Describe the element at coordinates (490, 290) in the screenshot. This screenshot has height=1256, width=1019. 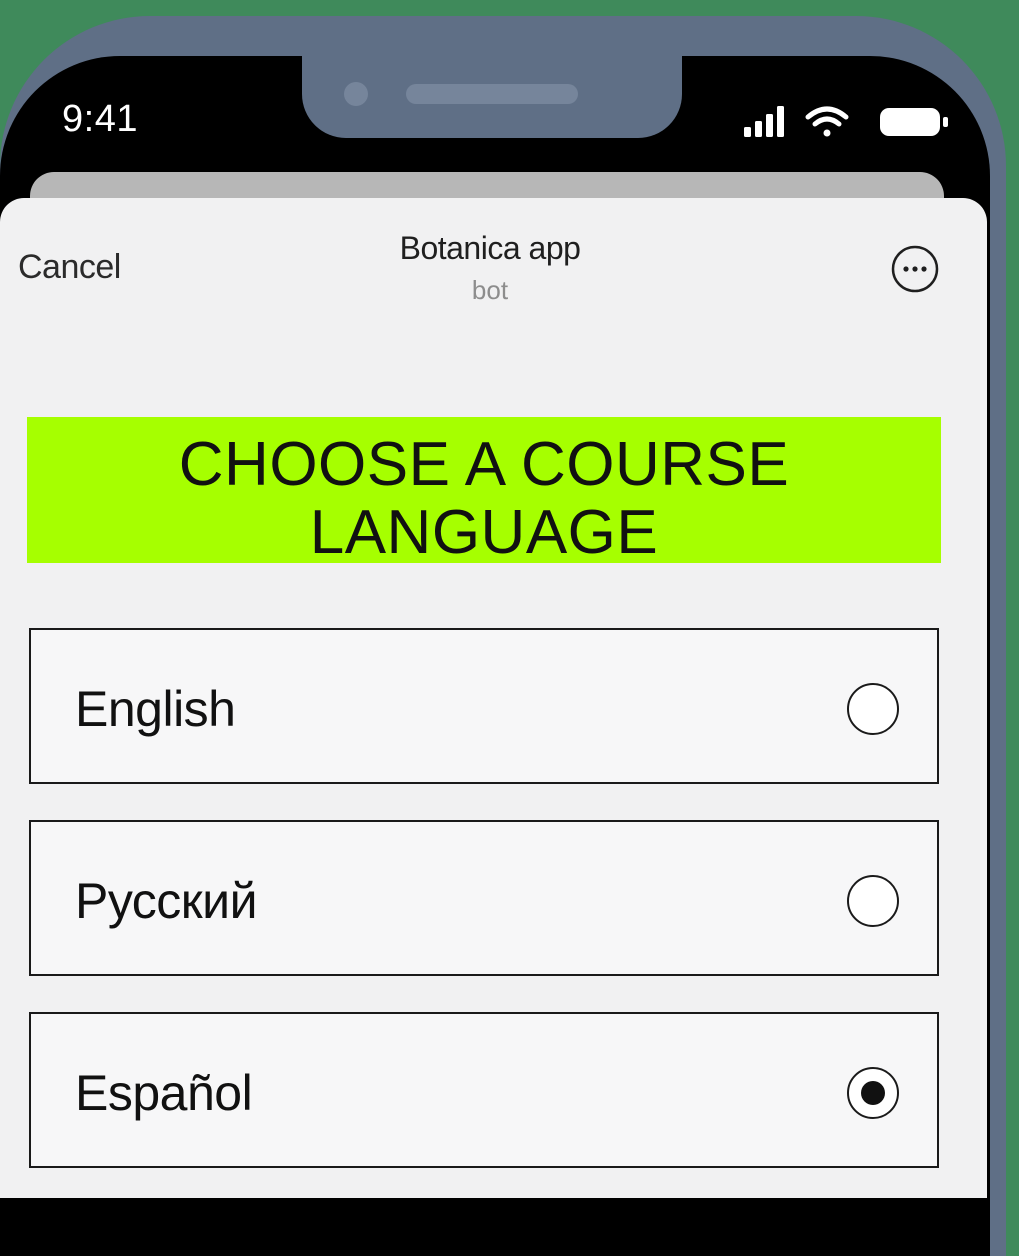
I see `bot-subtitle: bot` at that location.